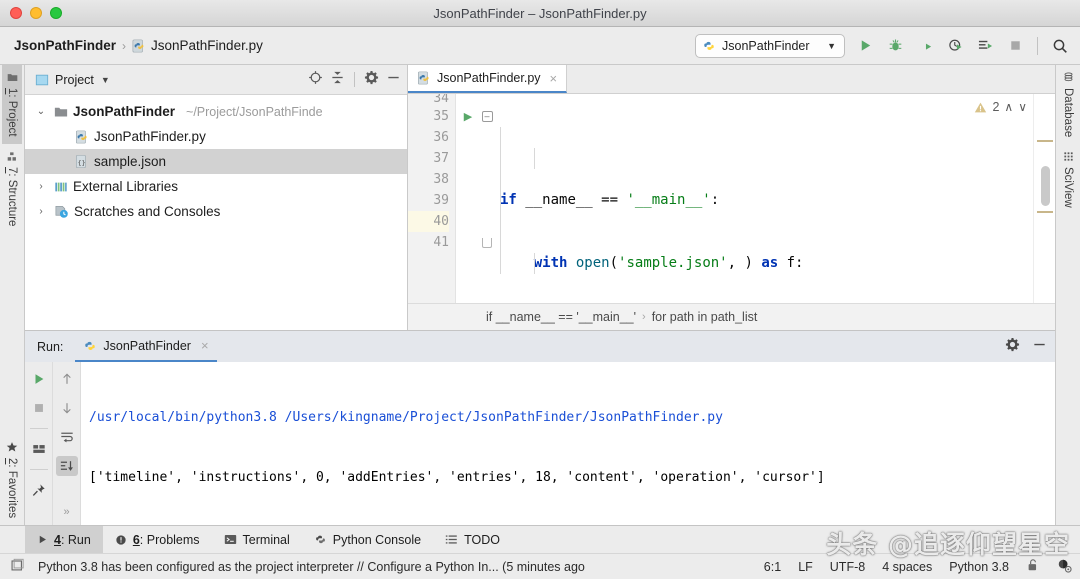 This screenshot has height=579, width=1080. I want to click on sidebar-item-favorites: 2: Favorites, so click(12, 479).